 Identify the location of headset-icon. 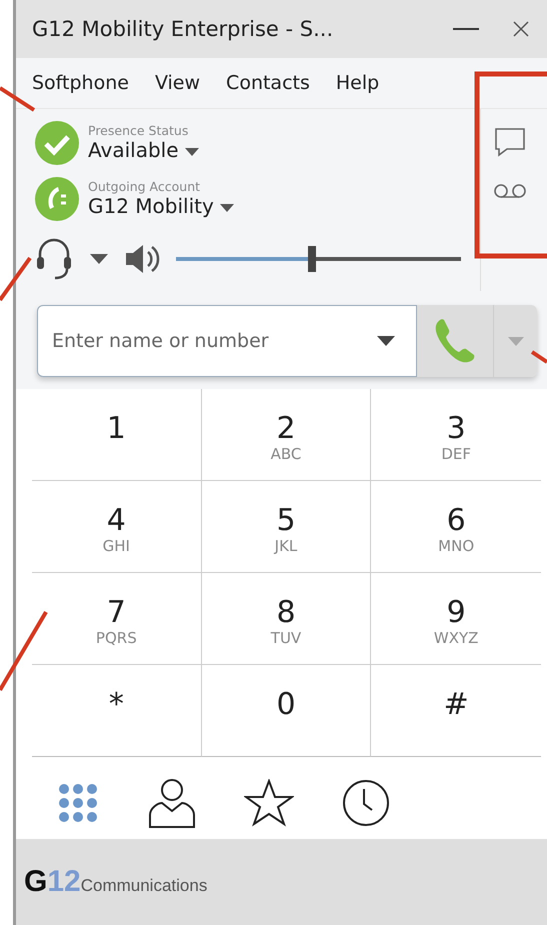
(54, 259).